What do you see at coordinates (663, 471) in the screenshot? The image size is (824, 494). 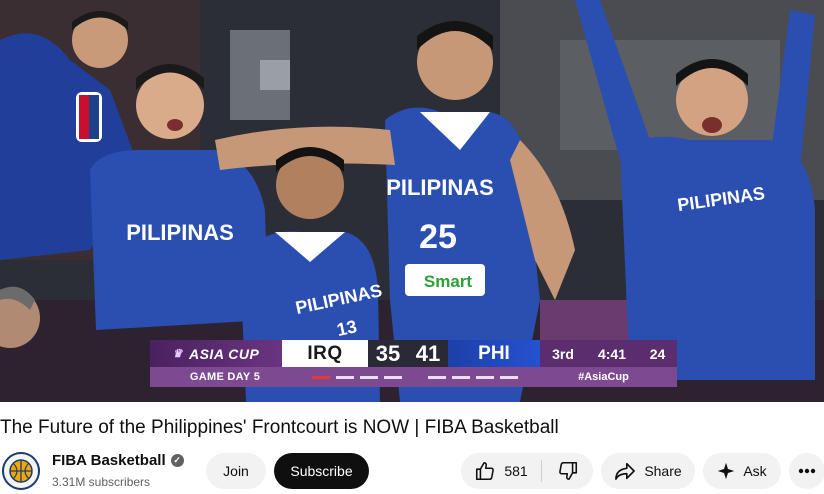 I see `share-label: Share` at bounding box center [663, 471].